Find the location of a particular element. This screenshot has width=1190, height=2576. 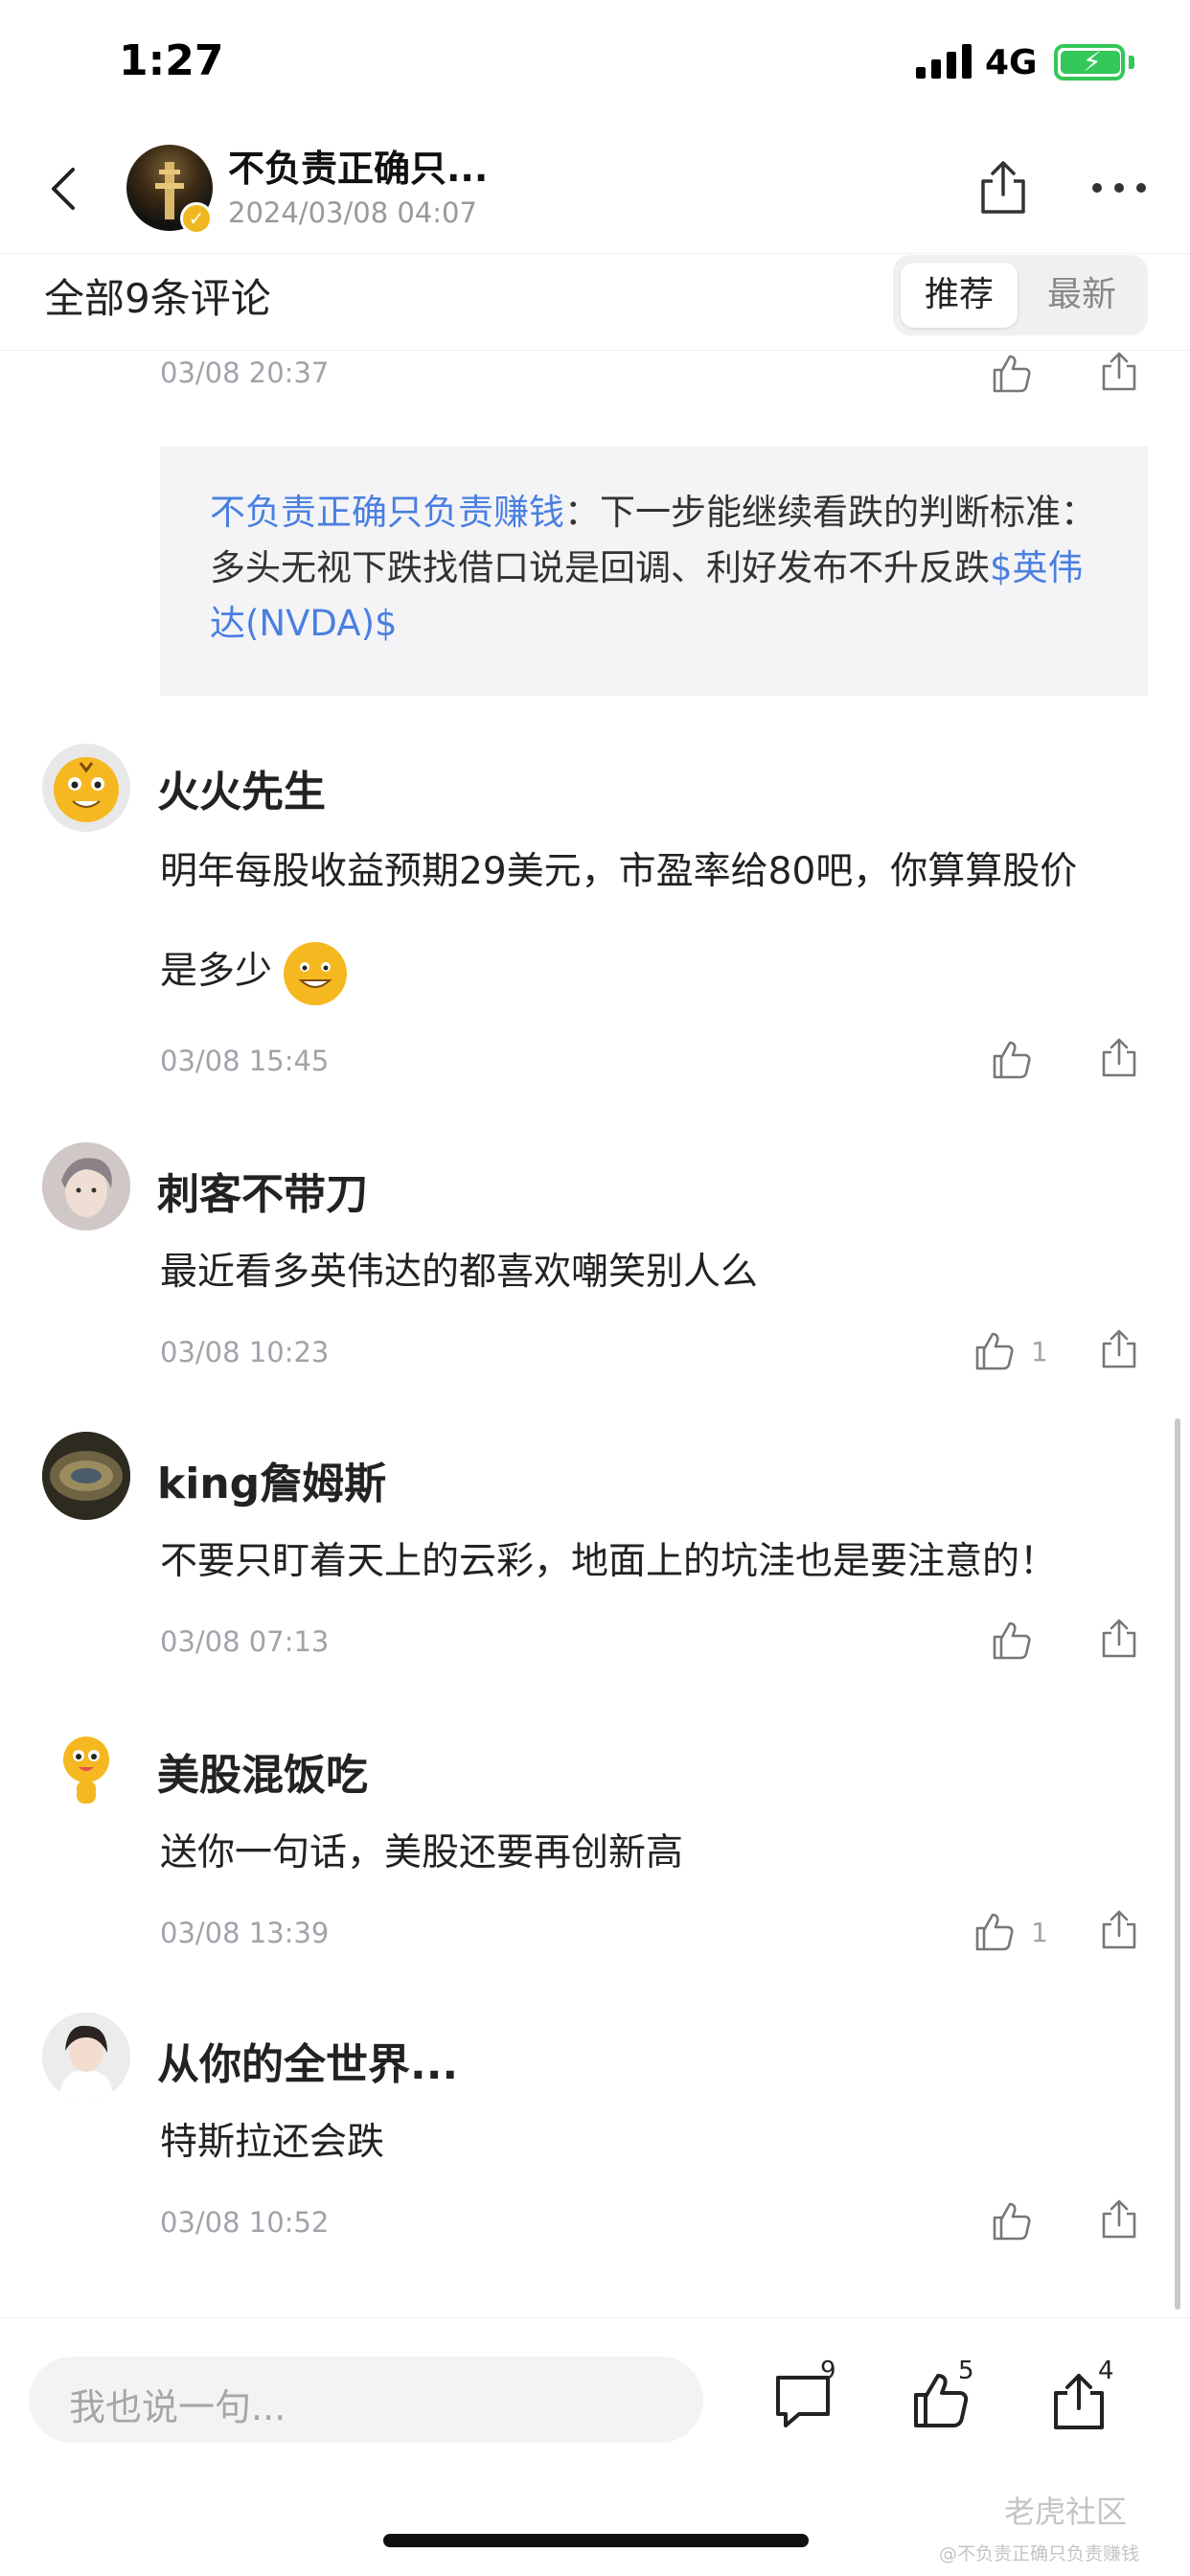

comments-count-label: 全部9条评论 is located at coordinates (158, 298).